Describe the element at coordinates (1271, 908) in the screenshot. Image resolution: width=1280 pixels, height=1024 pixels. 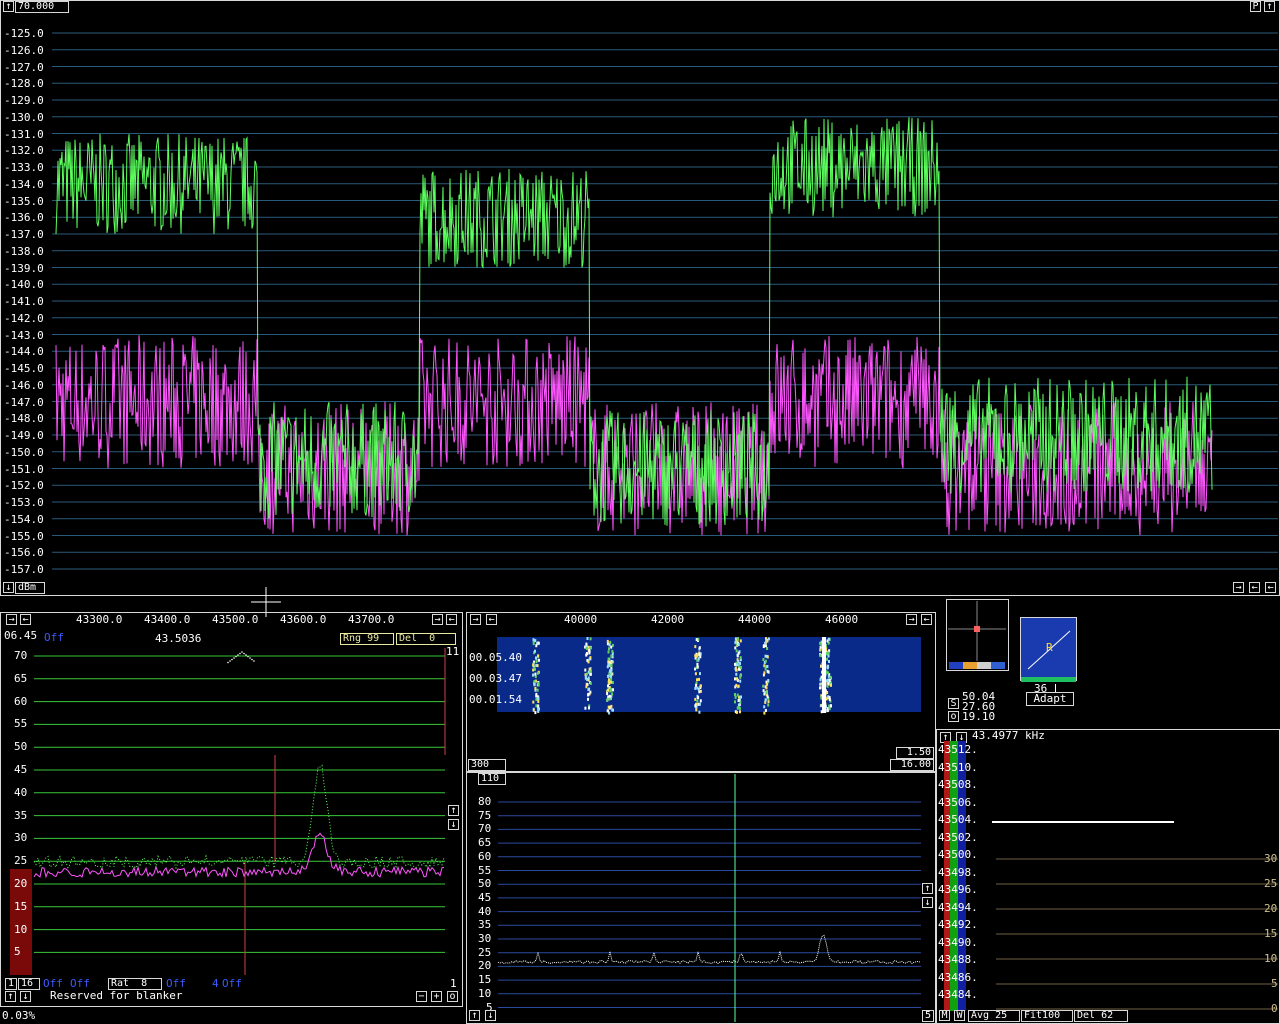
I see `freq-right-label: 20` at that location.